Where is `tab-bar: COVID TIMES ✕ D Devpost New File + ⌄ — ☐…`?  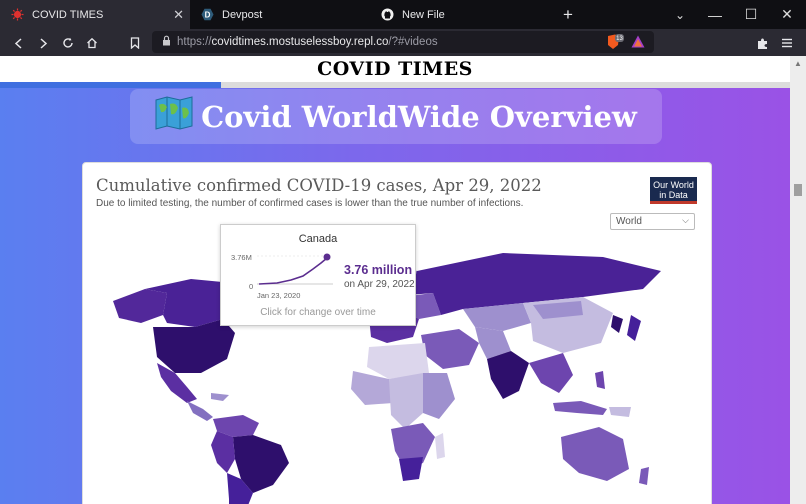
tab-bar: COVID TIMES ✕ D Devpost New File + ⌄ — ☐… is located at coordinates (403, 14).